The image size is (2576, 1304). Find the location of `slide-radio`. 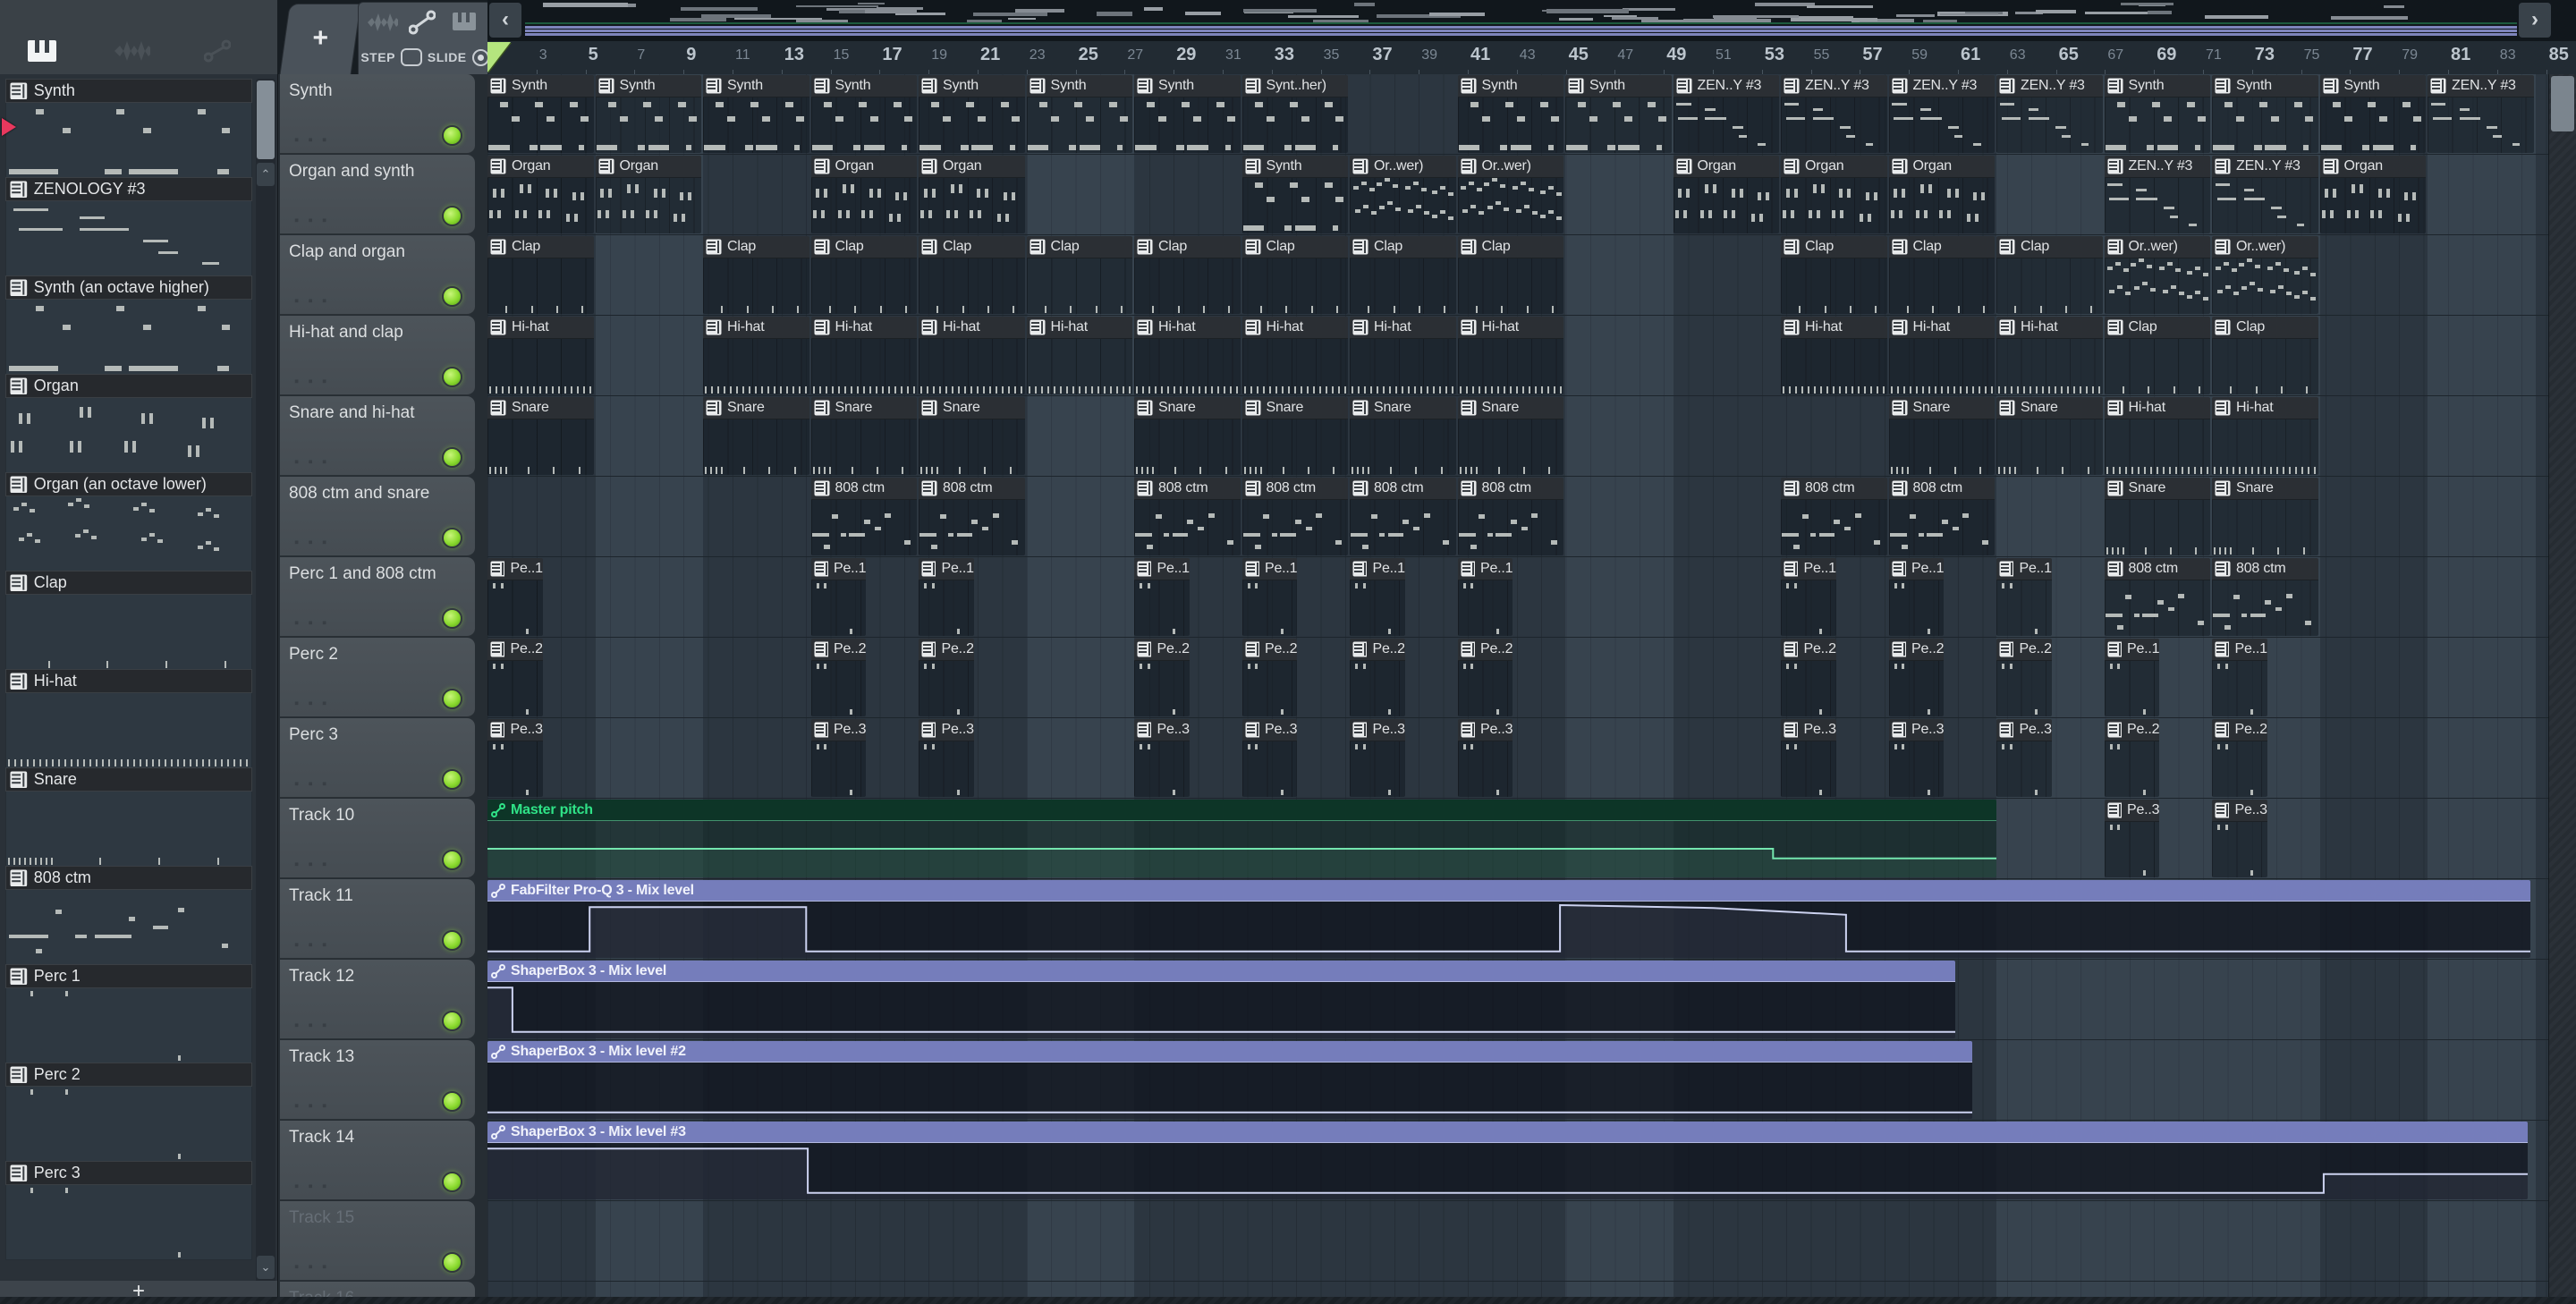

slide-radio is located at coordinates (480, 57).